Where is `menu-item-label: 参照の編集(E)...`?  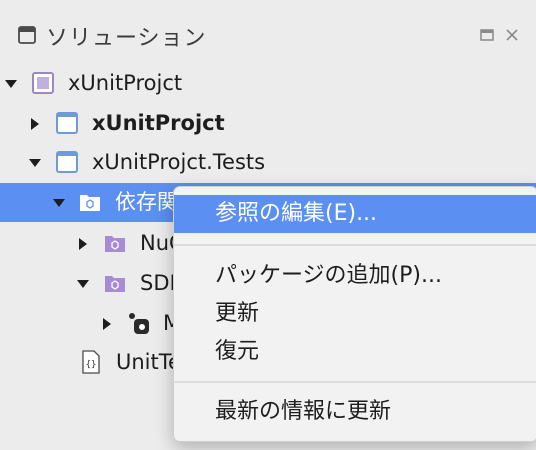 menu-item-label: 参照の編集(E)... is located at coordinates (296, 213).